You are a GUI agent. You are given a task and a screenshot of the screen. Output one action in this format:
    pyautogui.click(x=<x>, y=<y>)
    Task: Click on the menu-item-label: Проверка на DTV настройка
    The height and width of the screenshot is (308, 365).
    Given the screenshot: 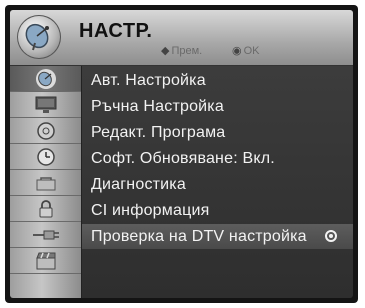 What is the action you would take?
    pyautogui.click(x=199, y=236)
    